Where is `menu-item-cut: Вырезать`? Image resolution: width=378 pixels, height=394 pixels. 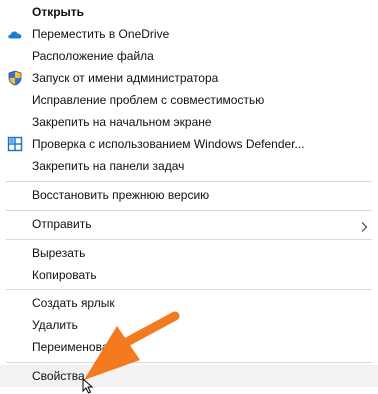
menu-item-cut: Вырезать is located at coordinates (189, 253).